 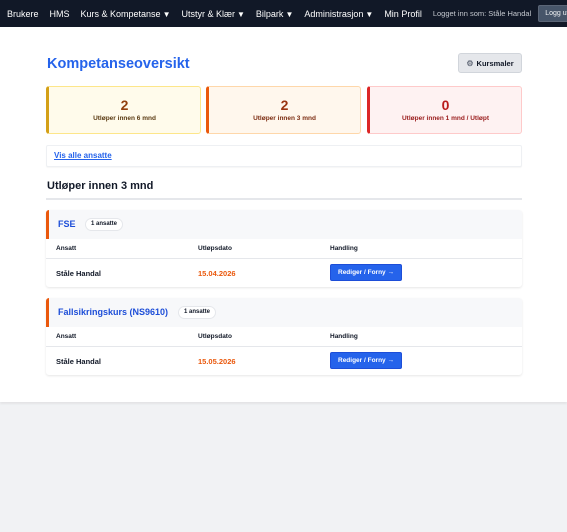 I want to click on nav-item-label: Utstyr & Klær, so click(x=208, y=13).